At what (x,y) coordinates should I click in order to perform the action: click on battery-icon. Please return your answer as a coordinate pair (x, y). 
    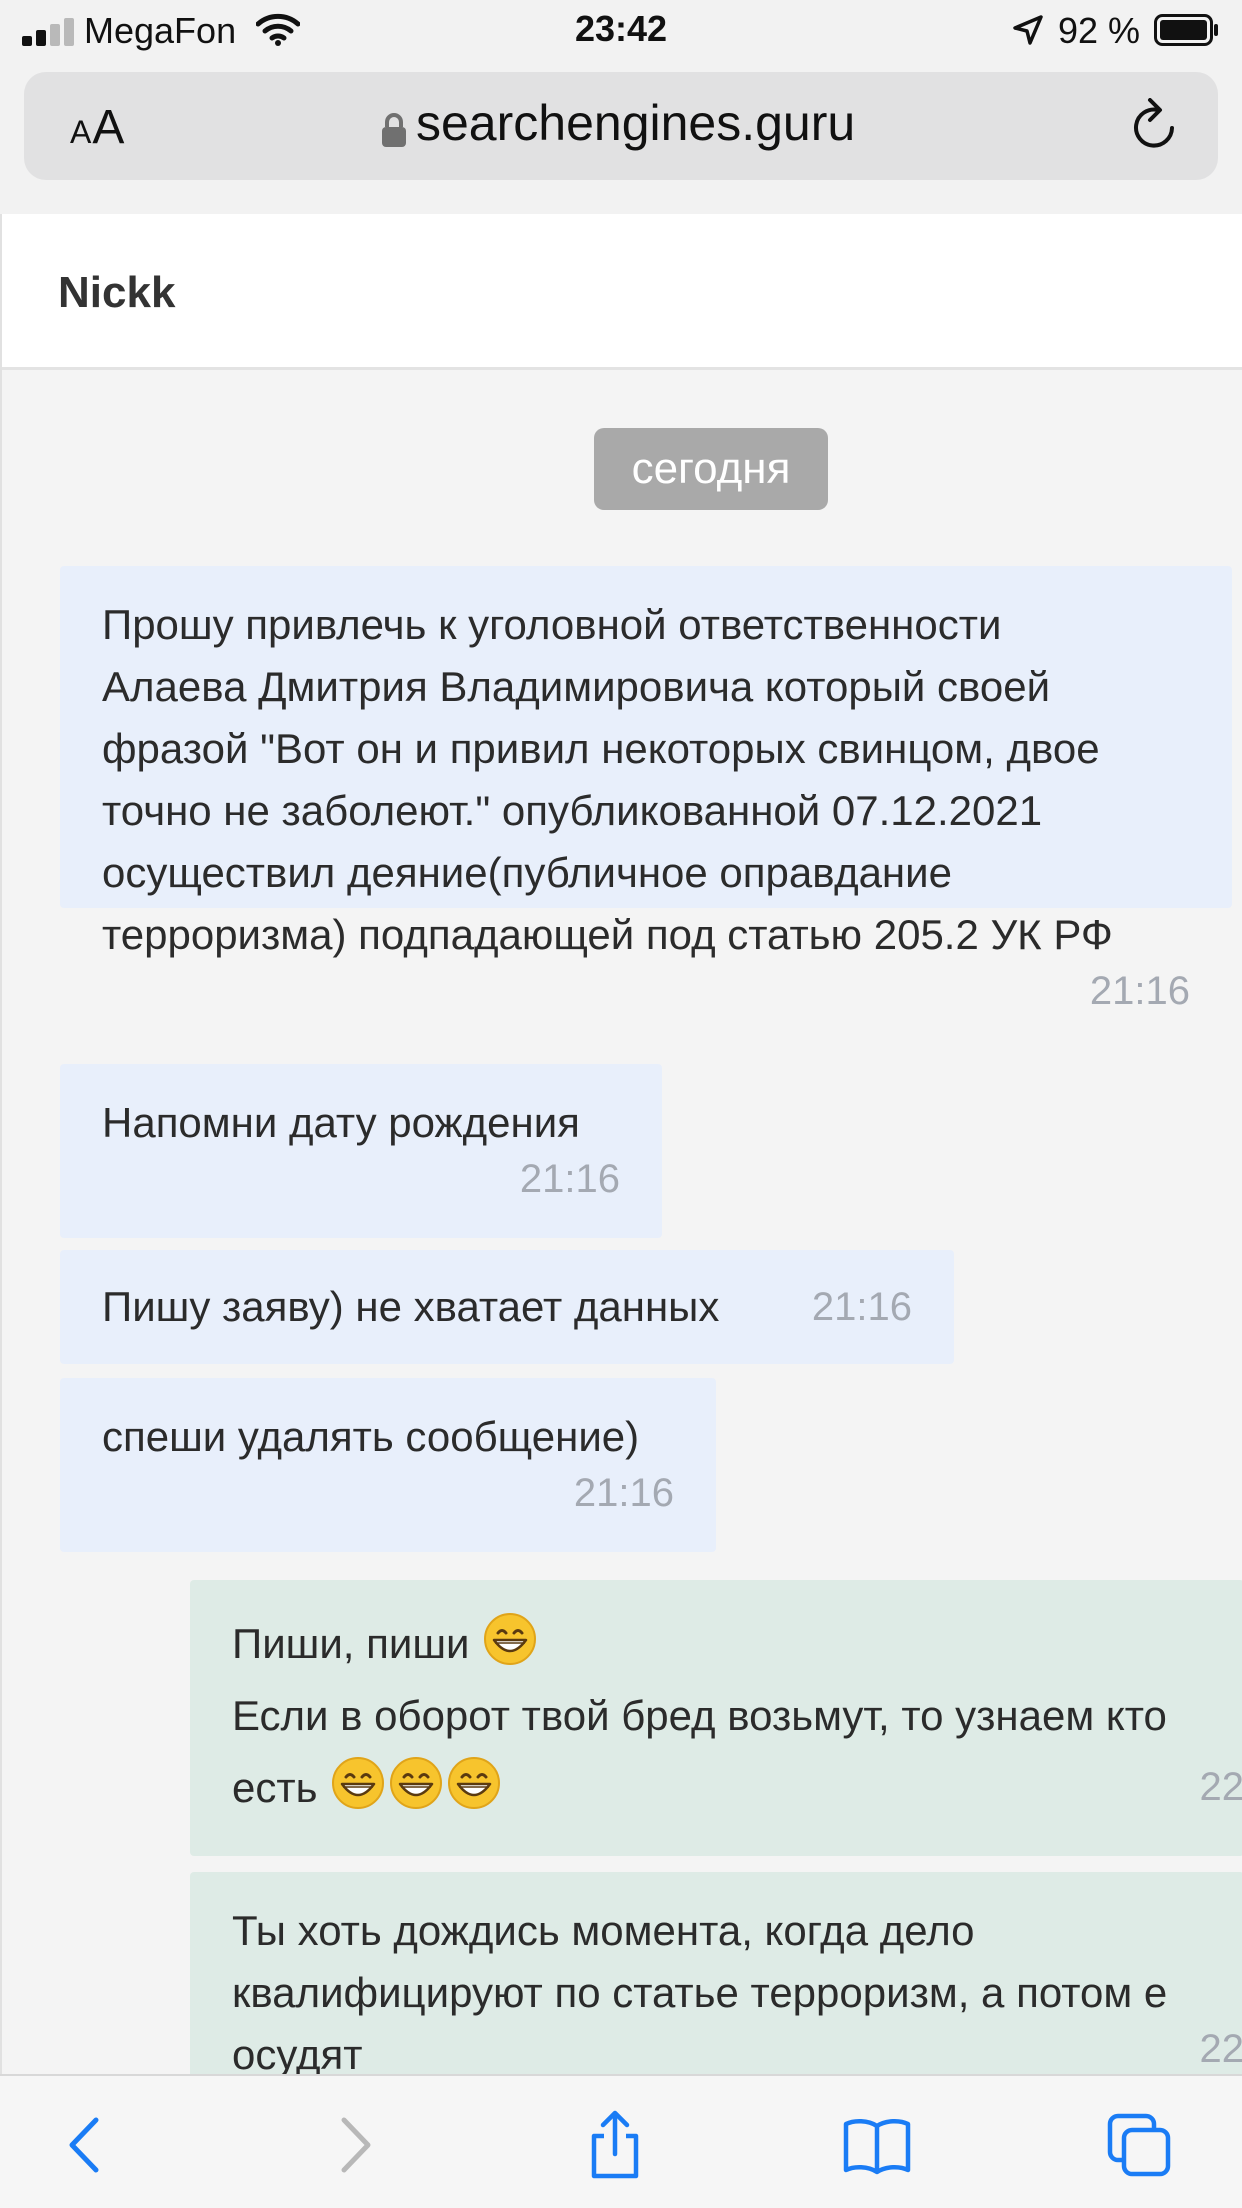
    Looking at the image, I should click on (1186, 30).